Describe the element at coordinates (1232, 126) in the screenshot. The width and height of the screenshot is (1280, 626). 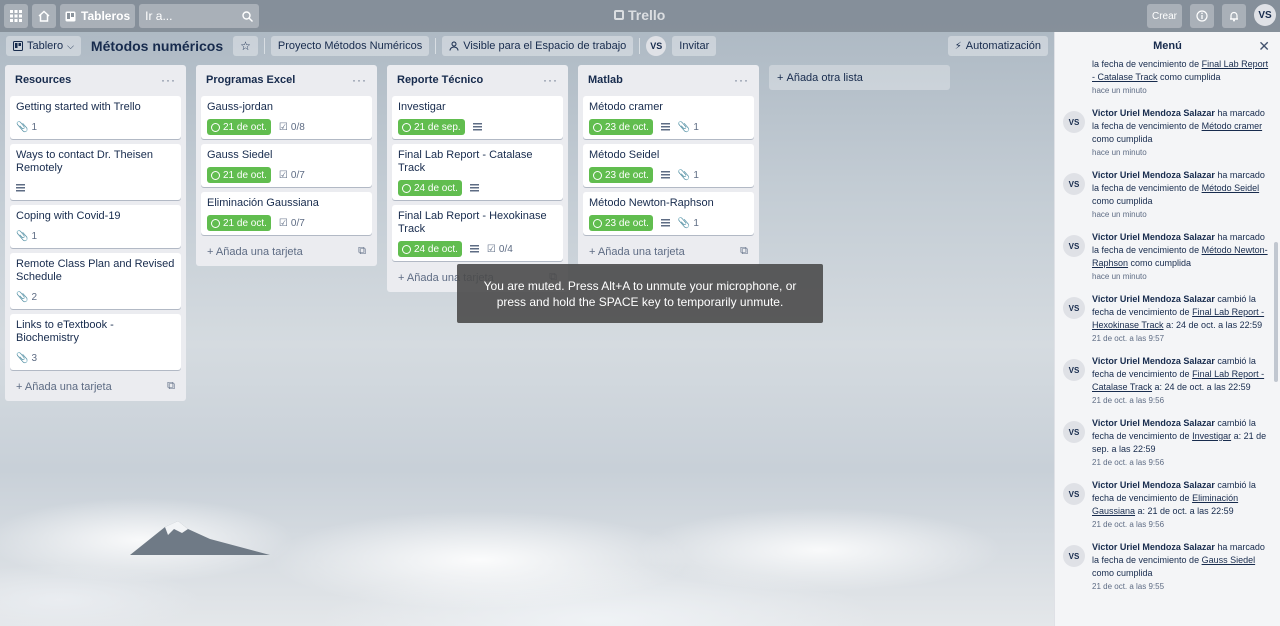
I see `activity-card-link: Método cramer` at that location.